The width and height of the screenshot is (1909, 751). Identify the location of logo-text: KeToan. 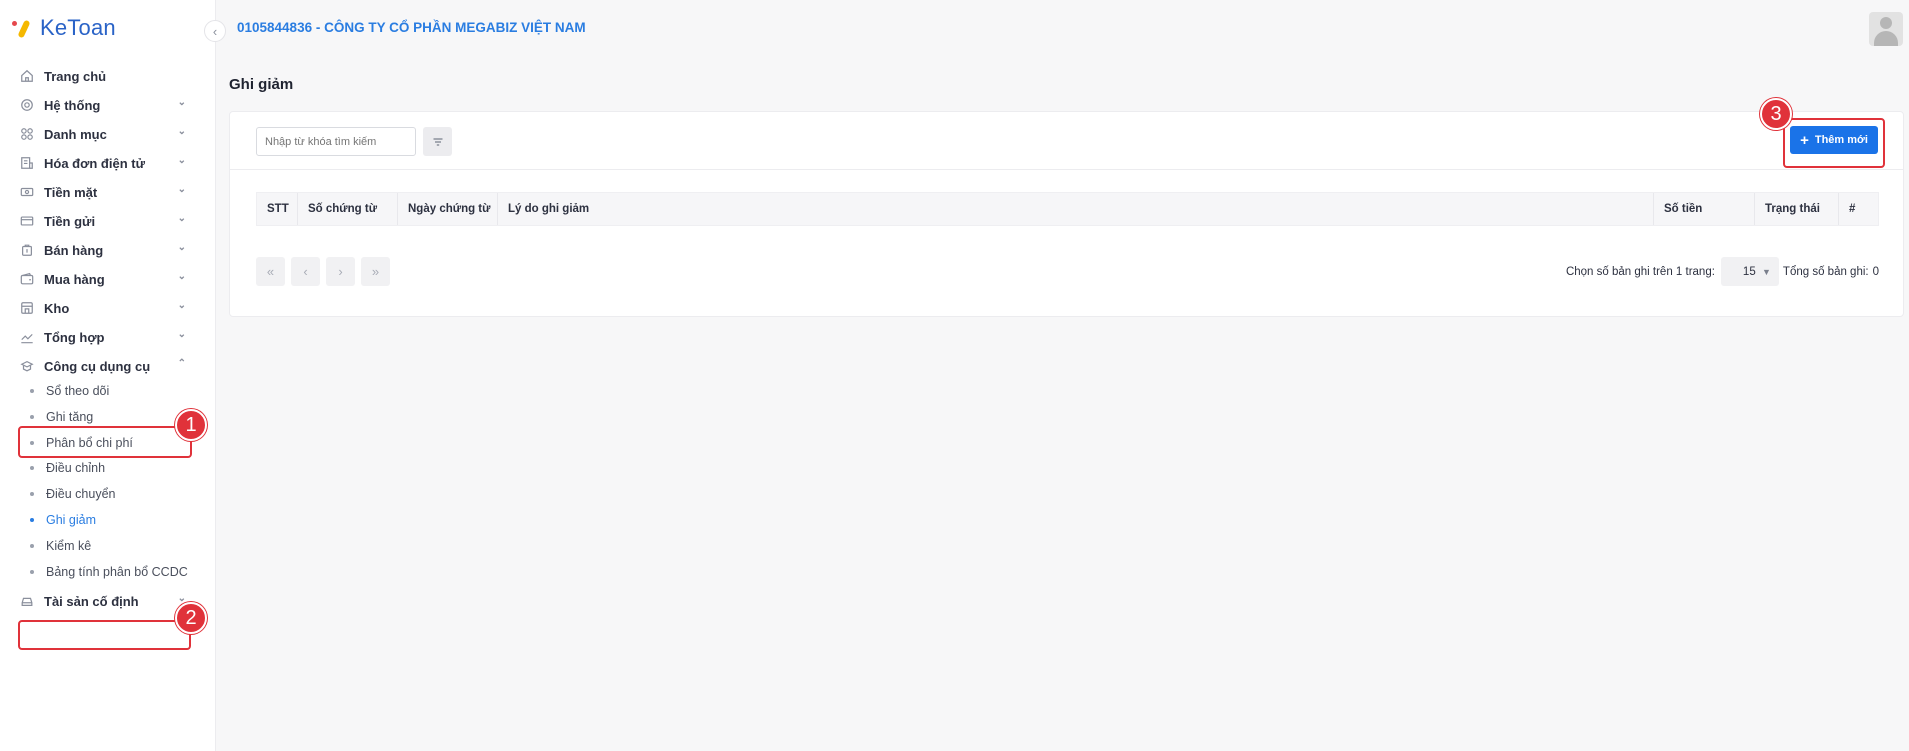
(78, 27).